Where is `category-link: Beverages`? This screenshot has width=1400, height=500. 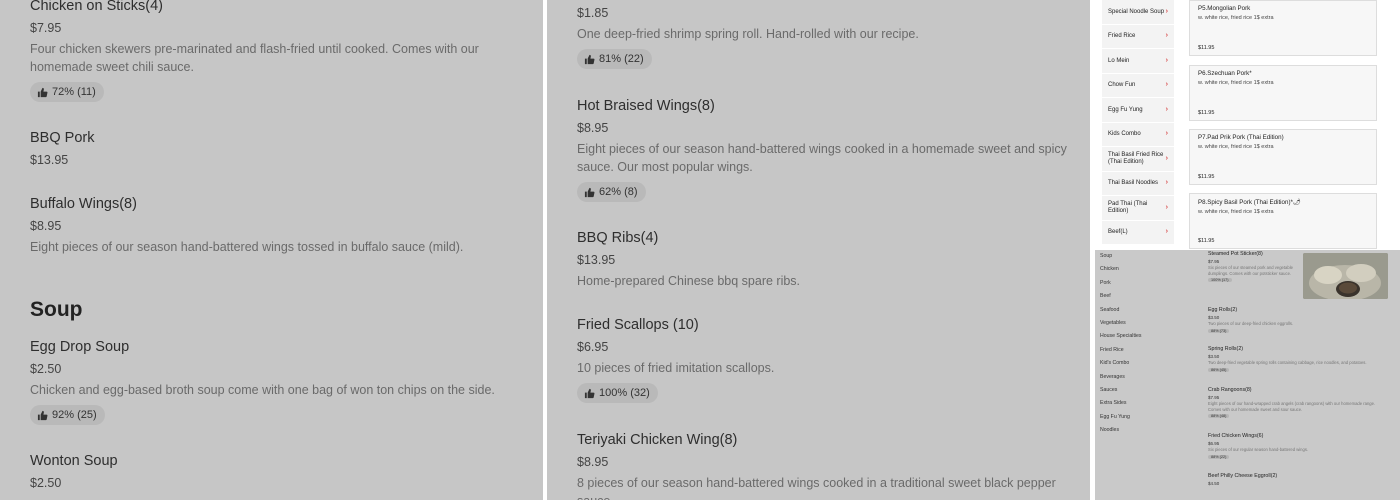 category-link: Beverages is located at coordinates (1140, 377).